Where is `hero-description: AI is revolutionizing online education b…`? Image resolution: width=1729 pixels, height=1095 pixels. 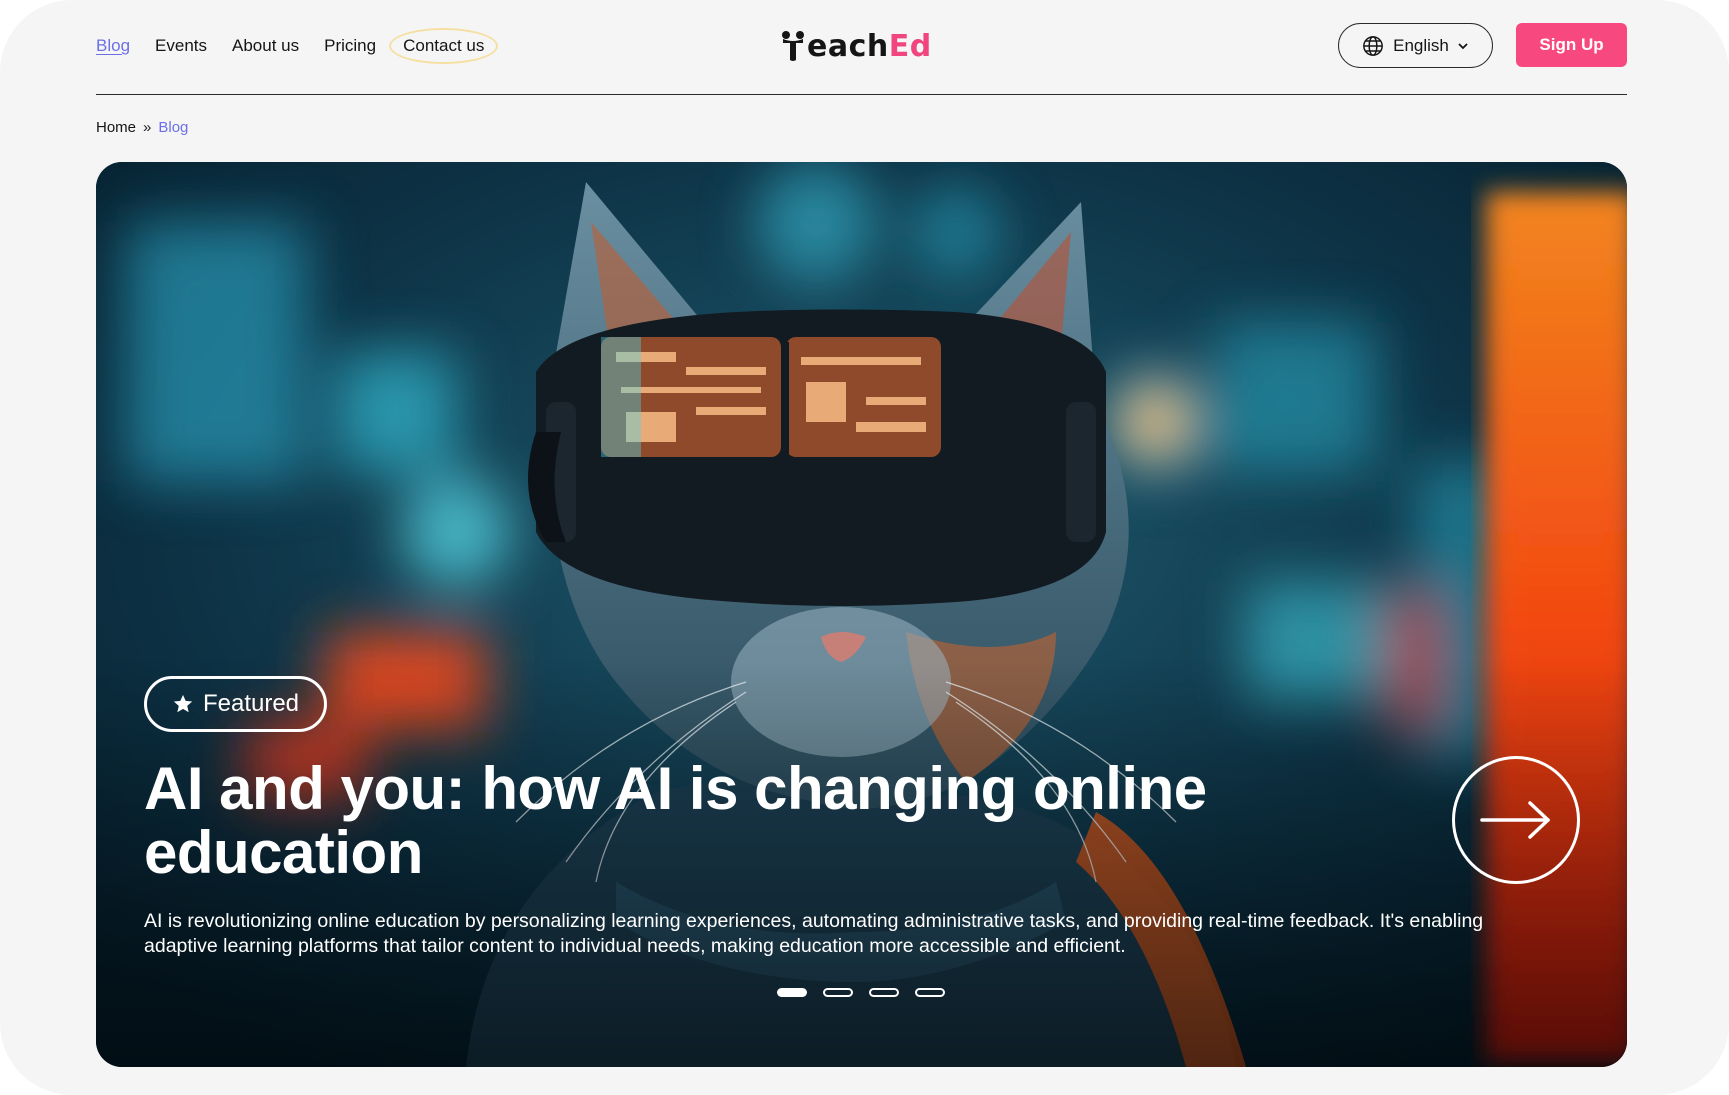
hero-description: AI is revolutionizing online education b… is located at coordinates (814, 933).